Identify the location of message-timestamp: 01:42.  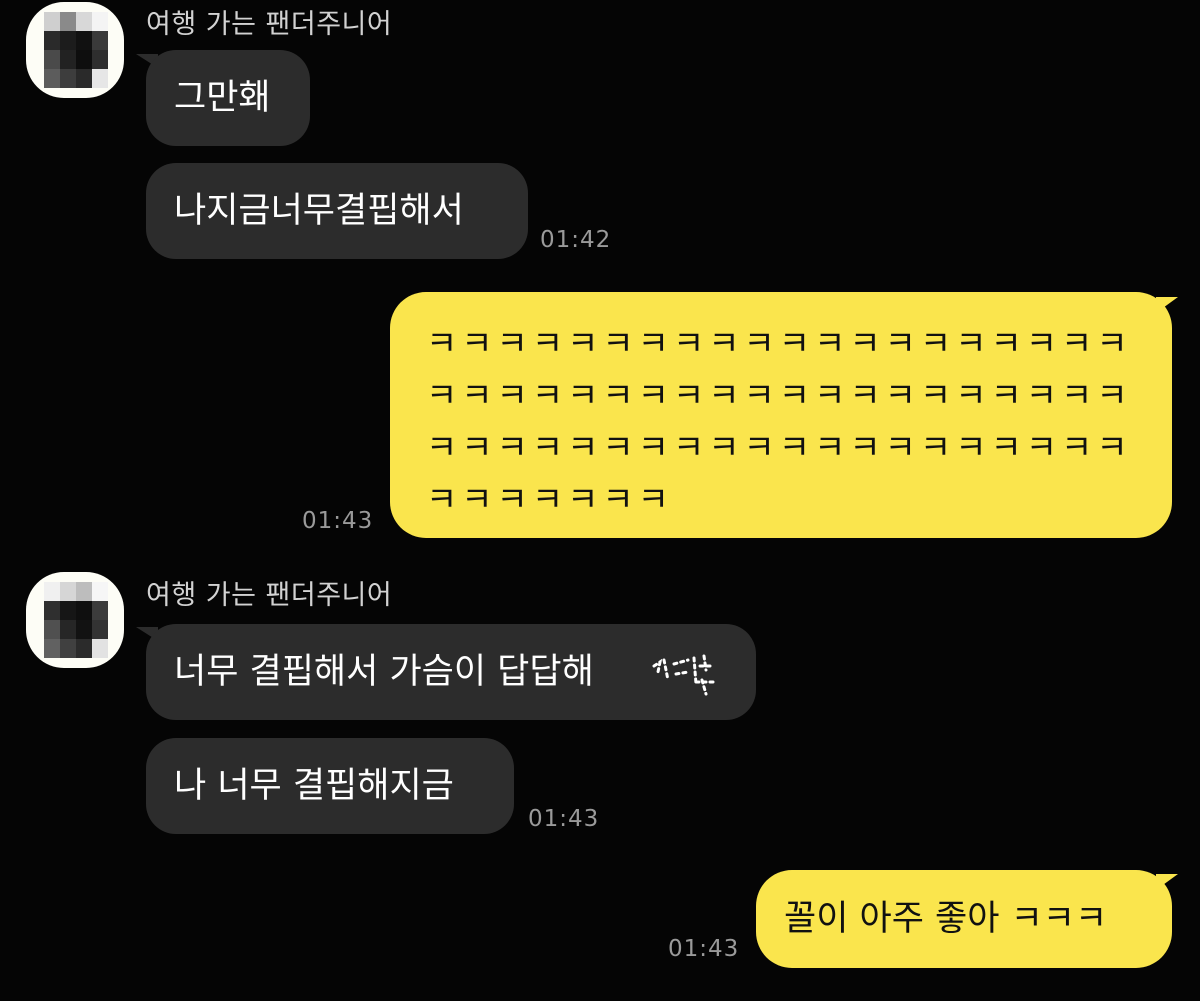
(576, 240).